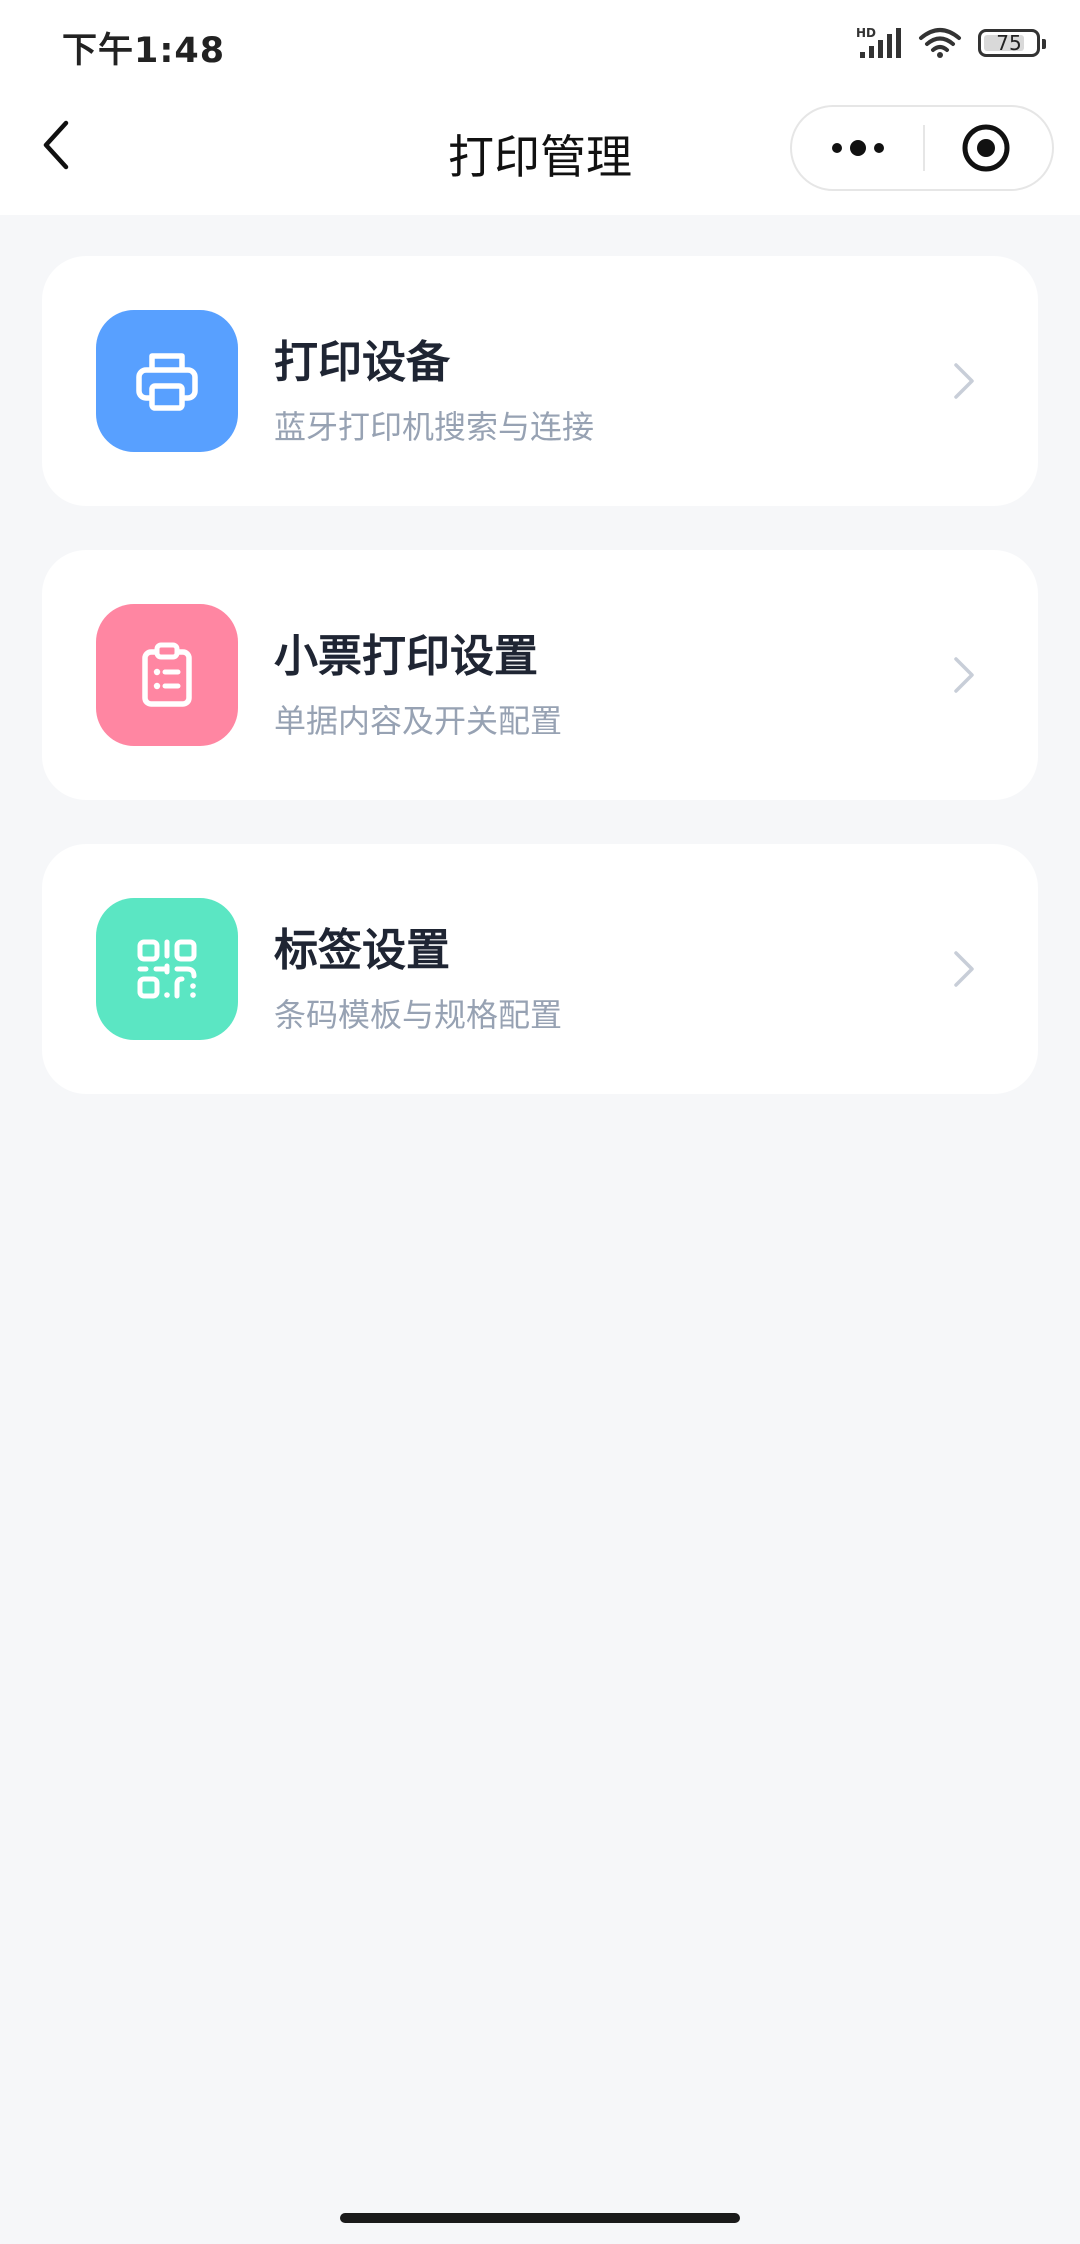 The width and height of the screenshot is (1080, 2244). I want to click on status-time: 下午1:48, so click(144, 51).